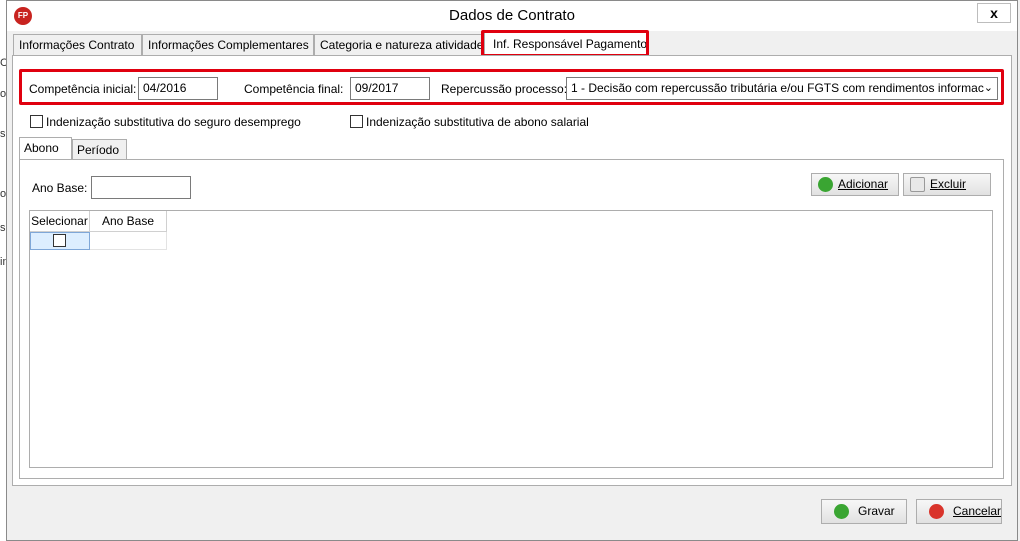 The height and width of the screenshot is (541, 1020). Describe the element at coordinates (876, 511) in the screenshot. I see `gravar-label: Gravar` at that location.